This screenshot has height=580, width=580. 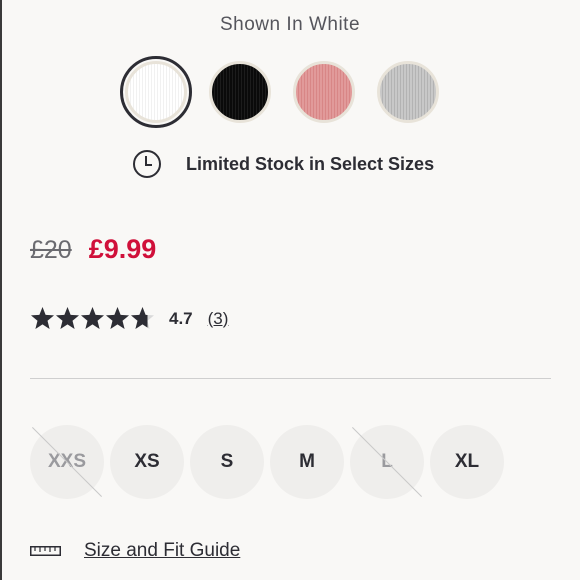 What do you see at coordinates (51, 250) in the screenshot?
I see `original-price: £20` at bounding box center [51, 250].